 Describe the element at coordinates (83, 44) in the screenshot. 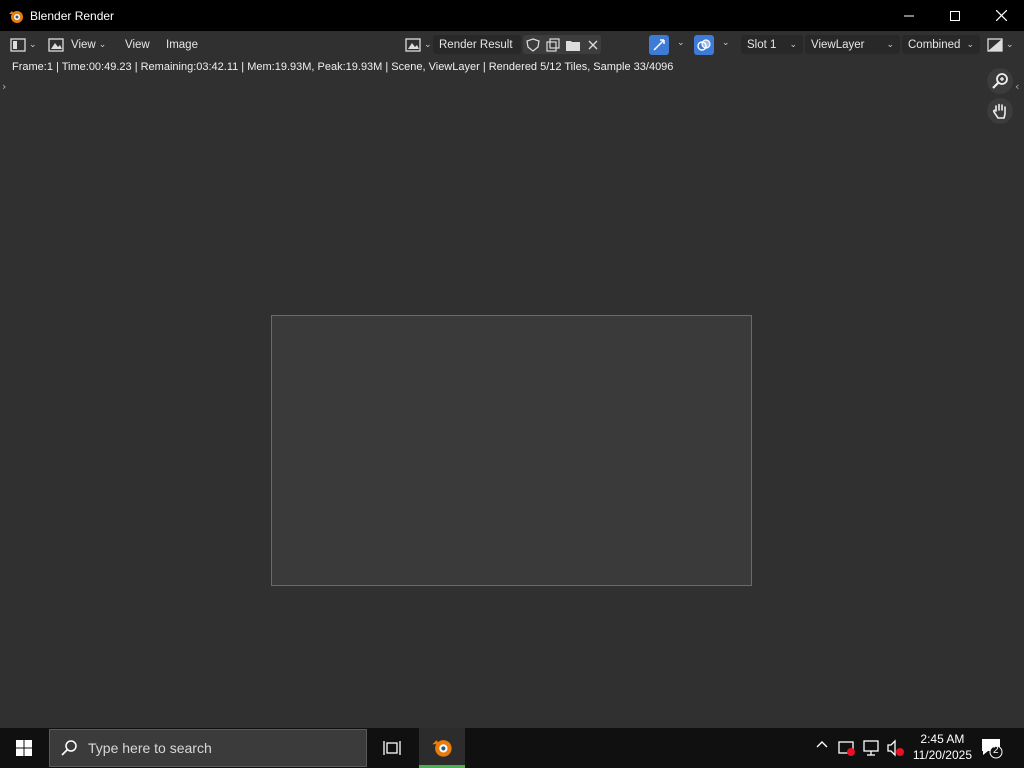

I see `view-mode-label: View` at that location.